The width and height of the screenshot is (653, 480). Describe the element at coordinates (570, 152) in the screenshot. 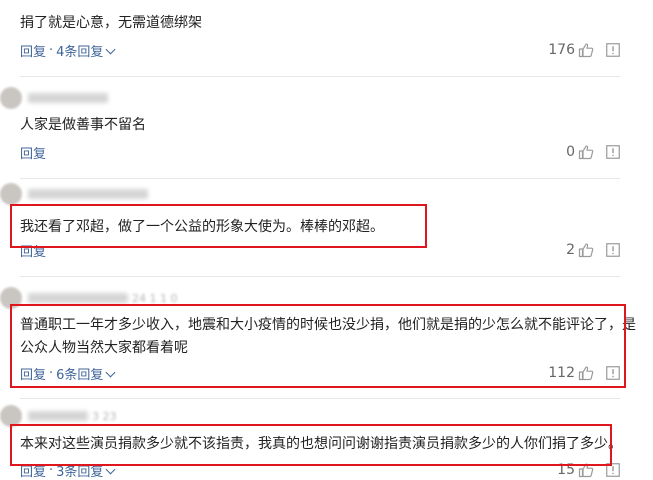

I see `like-count: 0` at that location.